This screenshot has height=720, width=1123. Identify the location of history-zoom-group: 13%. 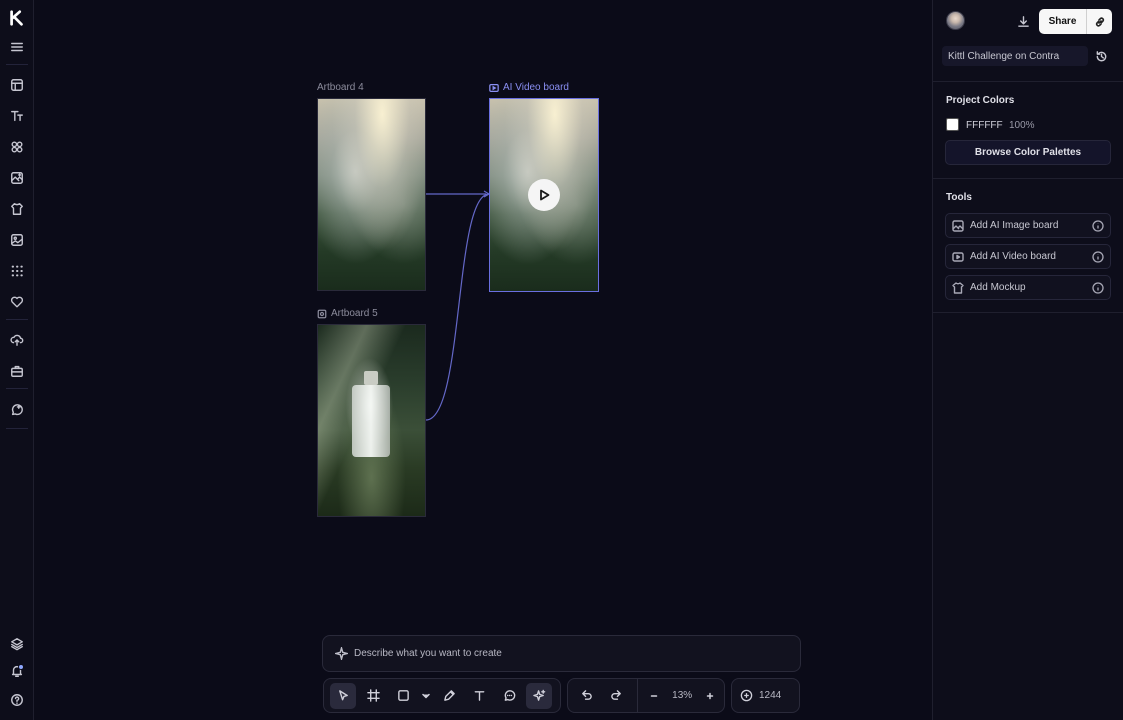
(646, 695).